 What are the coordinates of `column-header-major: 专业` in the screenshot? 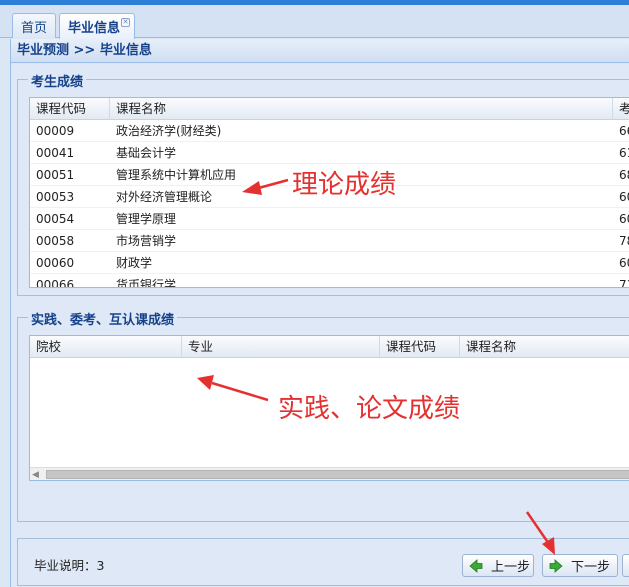 It's located at (281, 347).